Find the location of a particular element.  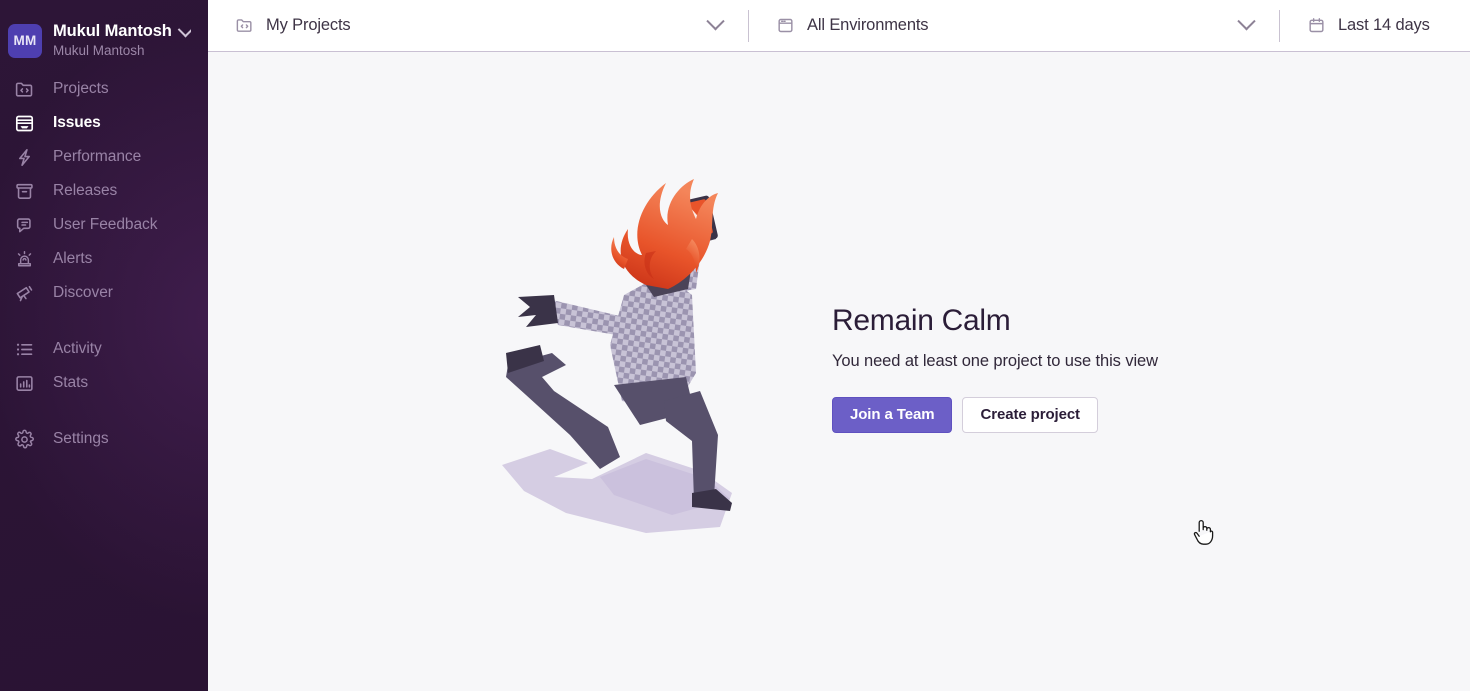

sidebar-item-releases: Releases is located at coordinates (104, 191).